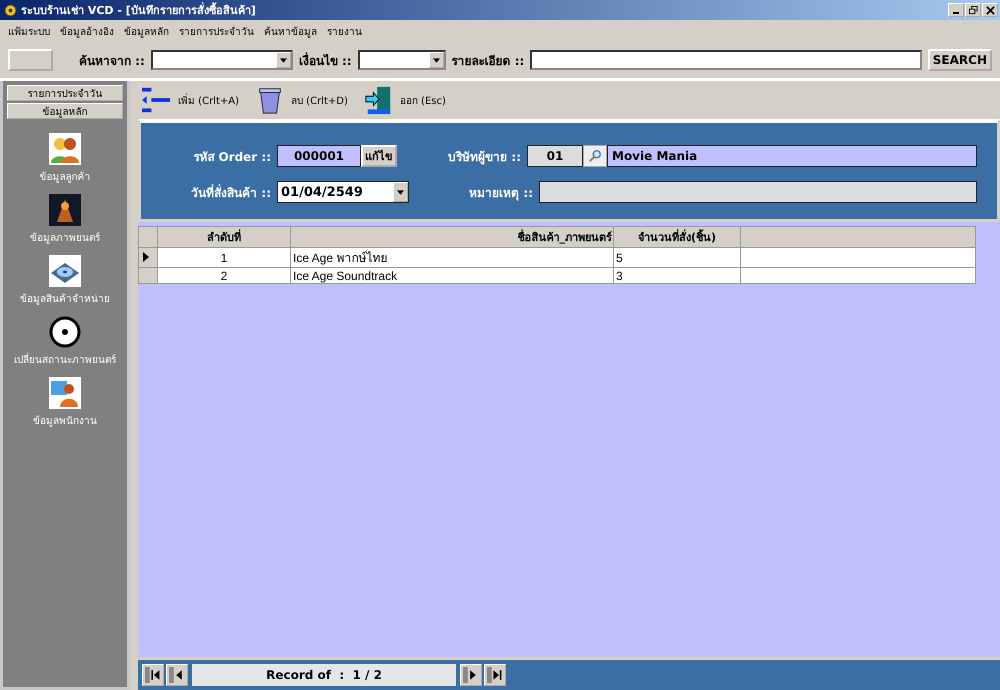 The height and width of the screenshot is (690, 1000). What do you see at coordinates (792, 156) in the screenshot?
I see `supplier-name-field: Movie Mania` at bounding box center [792, 156].